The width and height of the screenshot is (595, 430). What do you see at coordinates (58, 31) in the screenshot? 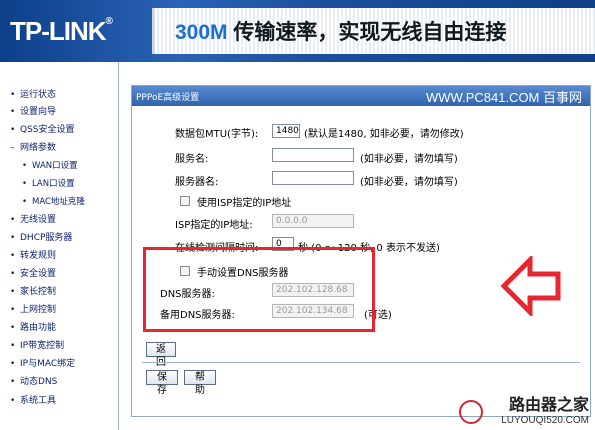
I see `logo-text: TP-LINK` at bounding box center [58, 31].